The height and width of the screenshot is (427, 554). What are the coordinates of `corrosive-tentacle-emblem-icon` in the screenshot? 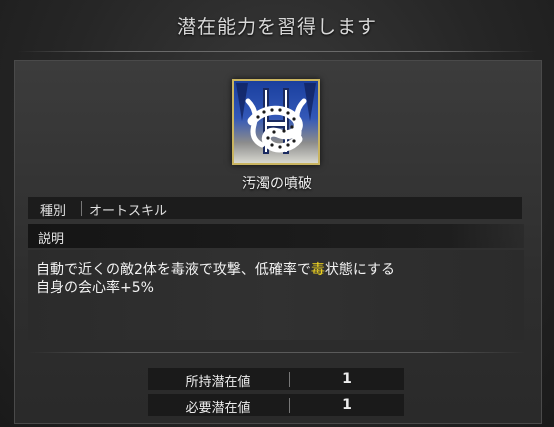 It's located at (276, 122).